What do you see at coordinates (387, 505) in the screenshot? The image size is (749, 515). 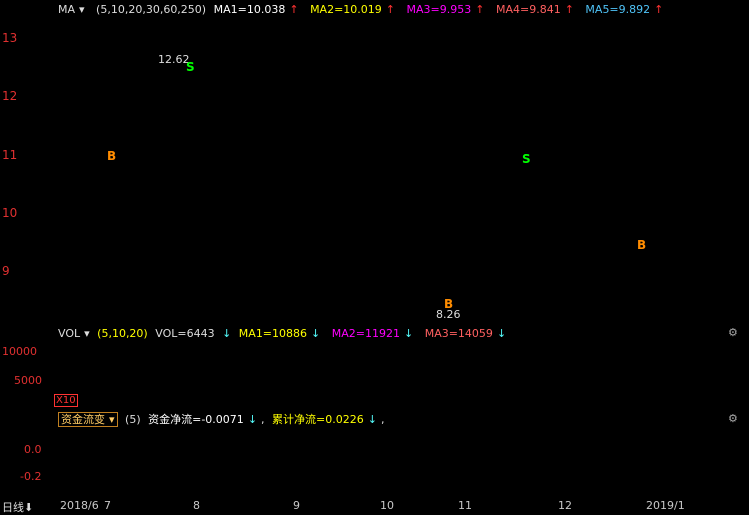 I see `x-label-10: 10` at bounding box center [387, 505].